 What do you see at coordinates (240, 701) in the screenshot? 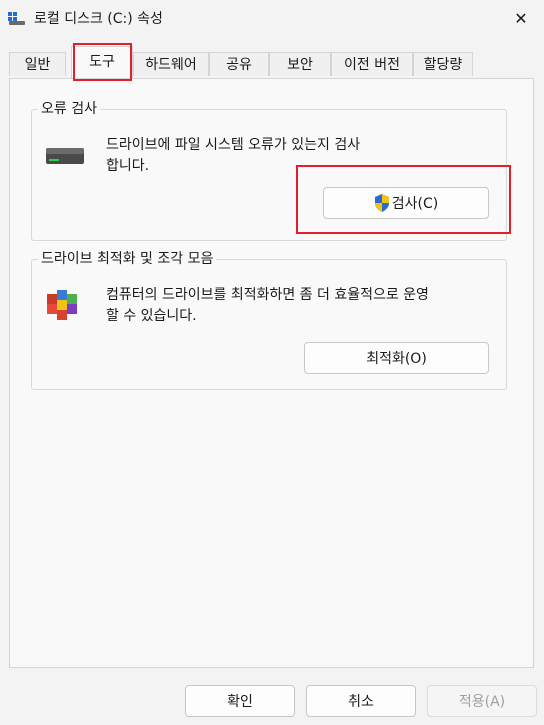
I see `ok-button: 확인` at bounding box center [240, 701].